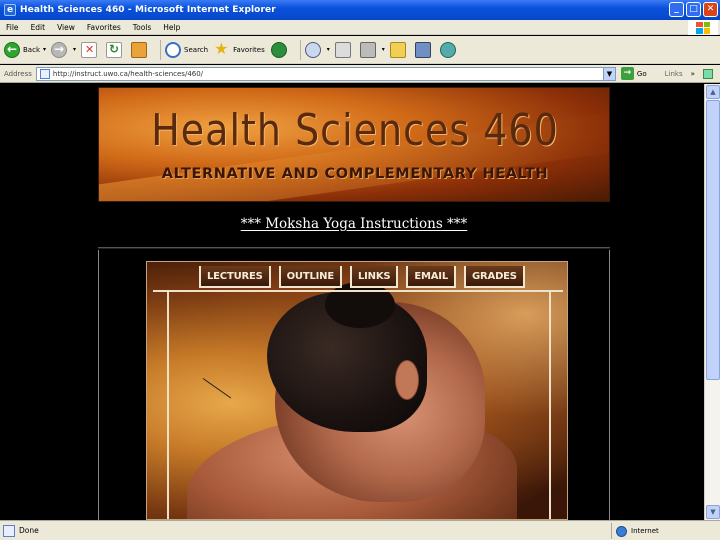  I want to click on history-button, so click(280, 49).